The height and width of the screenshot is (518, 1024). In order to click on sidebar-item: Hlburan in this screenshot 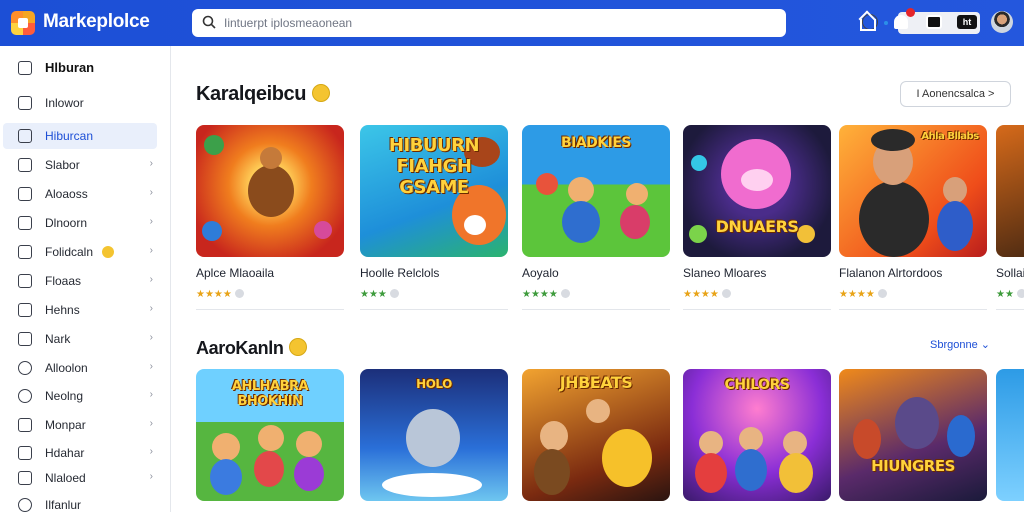, I will do `click(80, 68)`.